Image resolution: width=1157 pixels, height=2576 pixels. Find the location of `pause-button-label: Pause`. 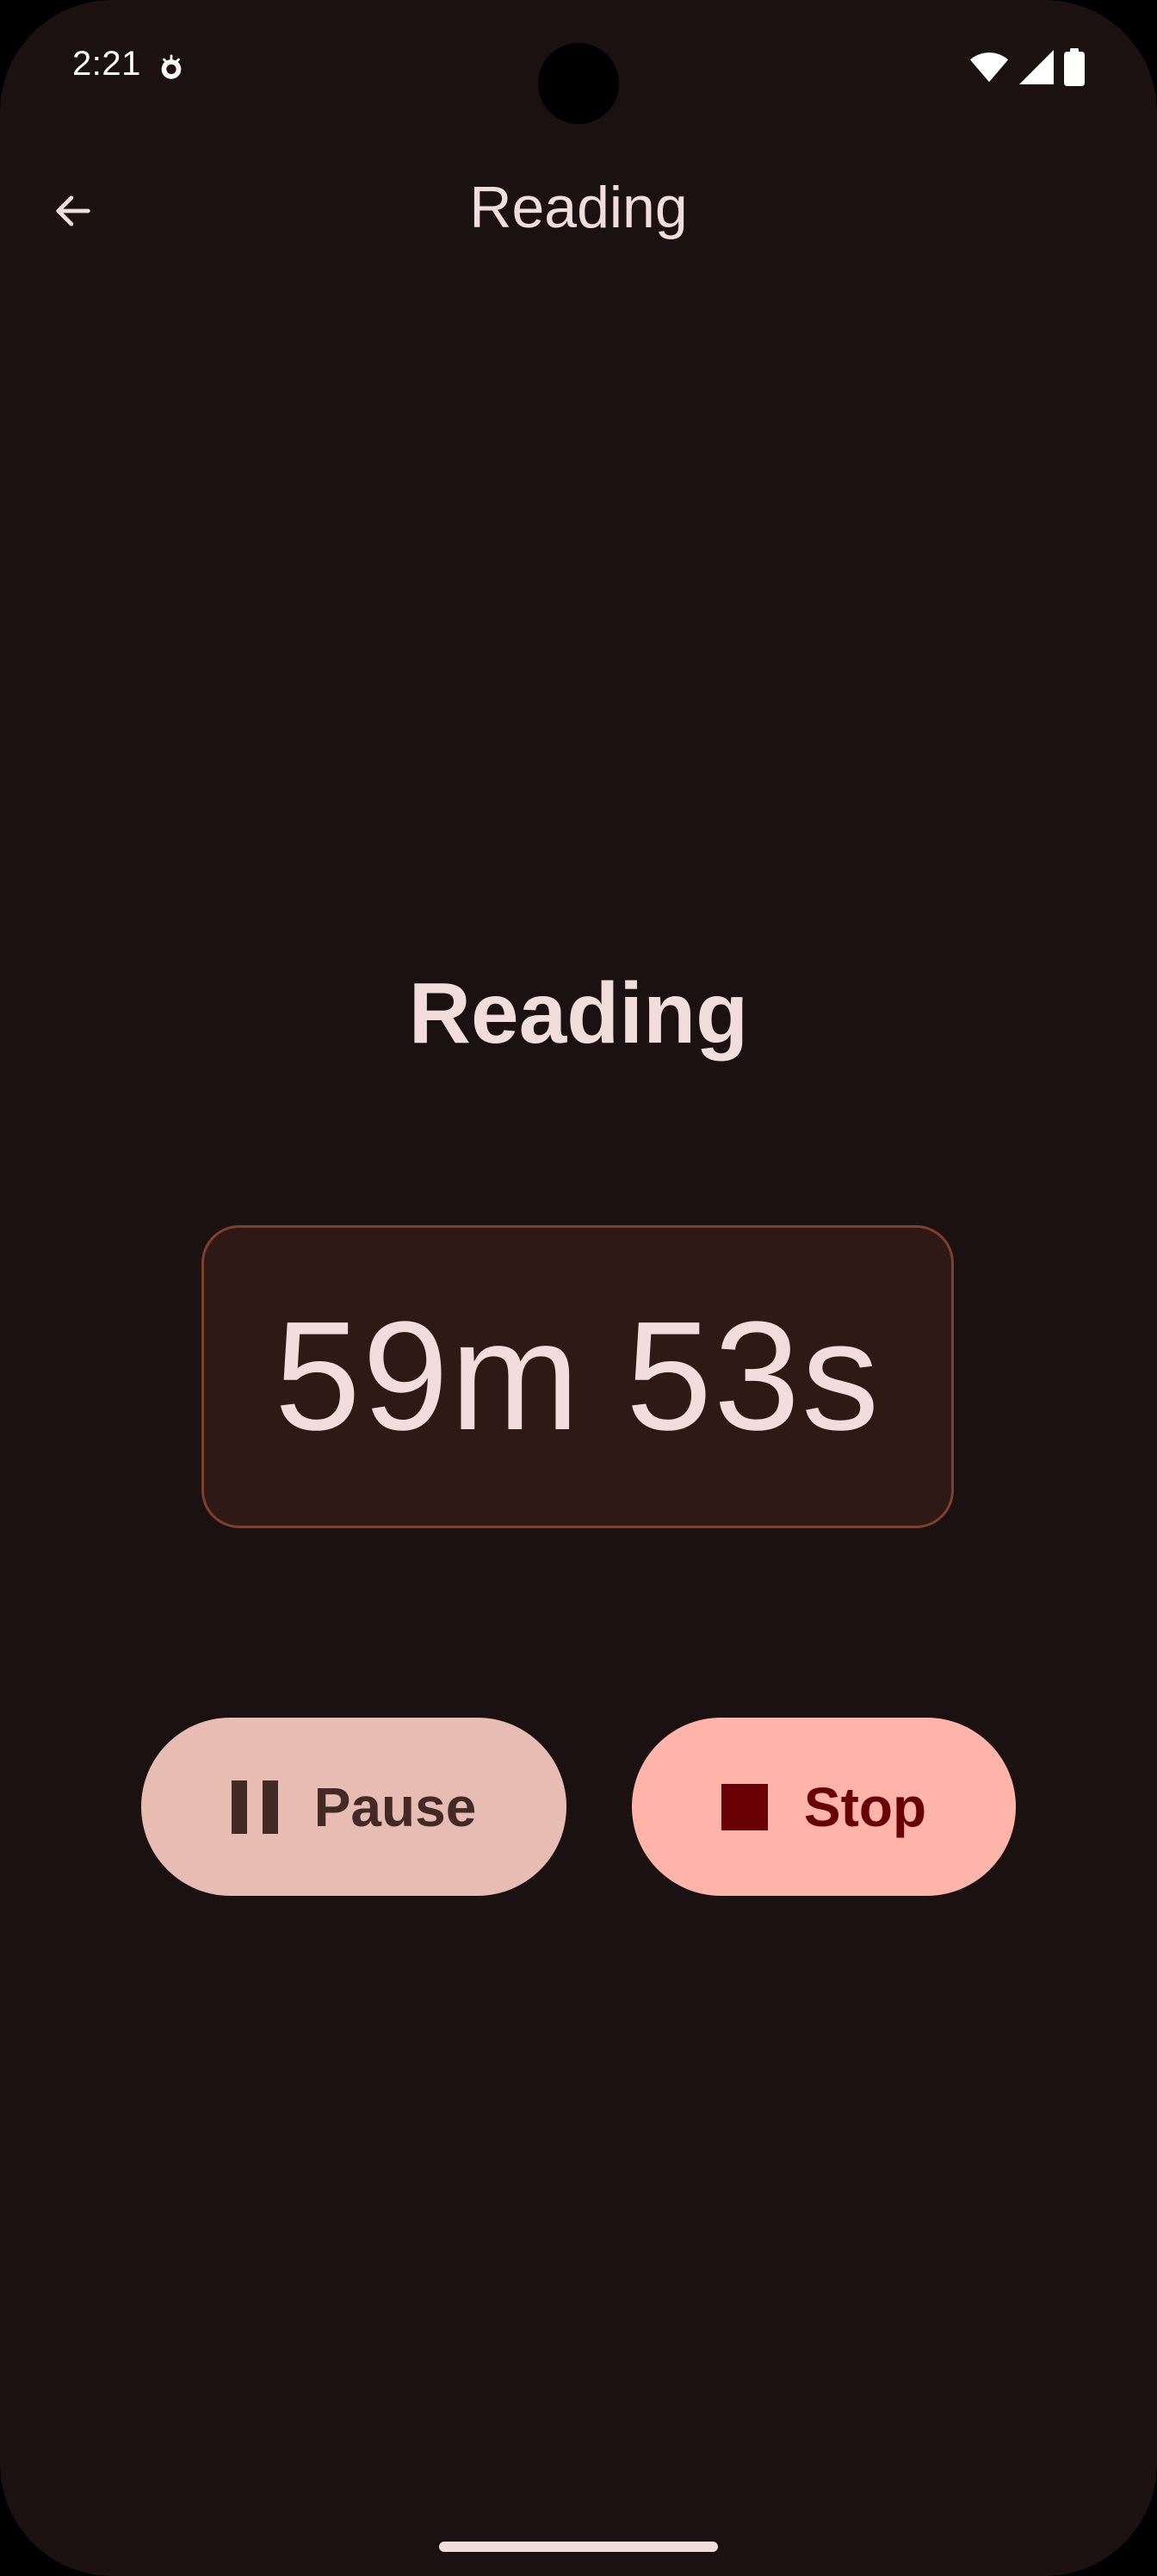

pause-button-label: Pause is located at coordinates (395, 1807).